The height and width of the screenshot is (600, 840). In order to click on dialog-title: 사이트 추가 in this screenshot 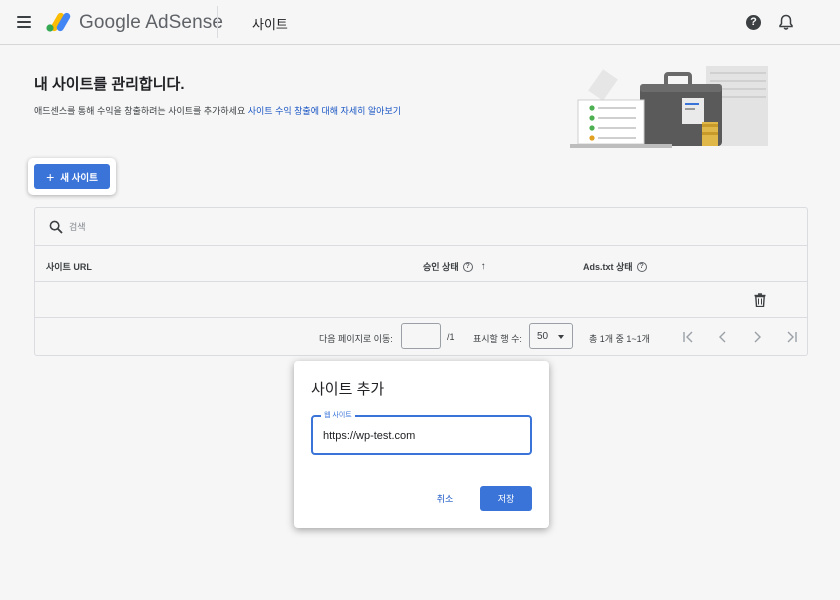, I will do `click(348, 389)`.